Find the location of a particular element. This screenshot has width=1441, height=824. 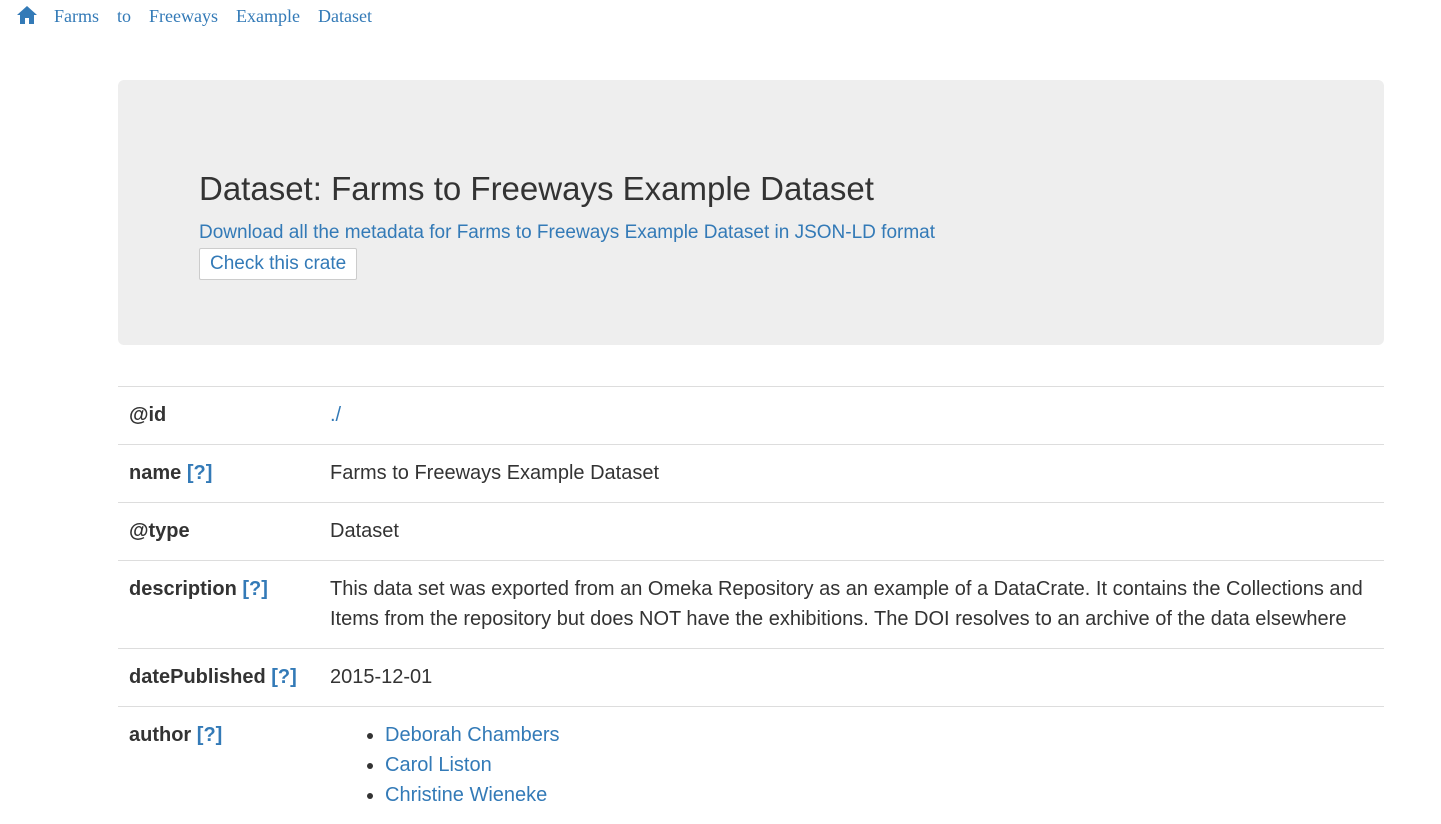

property-row-id: @id ./ is located at coordinates (751, 416).